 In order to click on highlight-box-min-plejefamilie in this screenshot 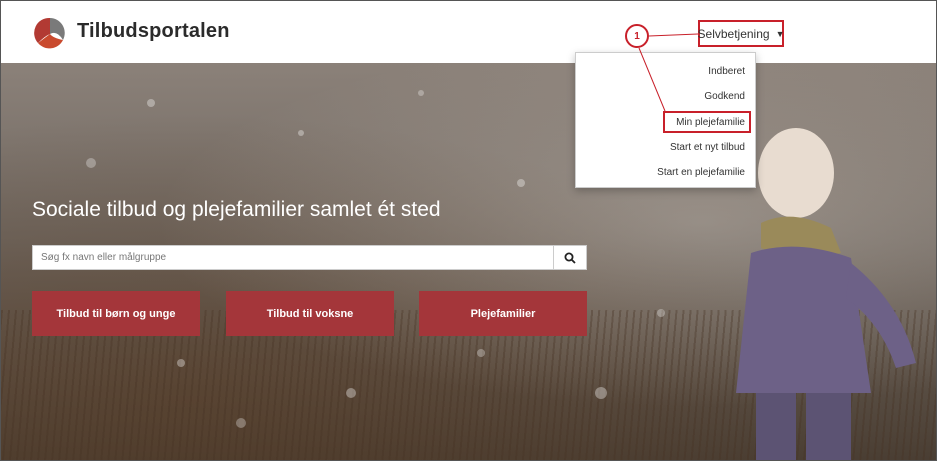, I will do `click(707, 122)`.